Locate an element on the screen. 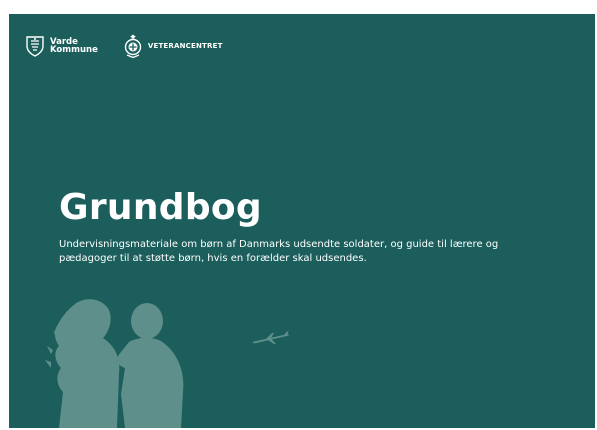  varde-kommune-logo: Varde Kommune is located at coordinates (61, 46).